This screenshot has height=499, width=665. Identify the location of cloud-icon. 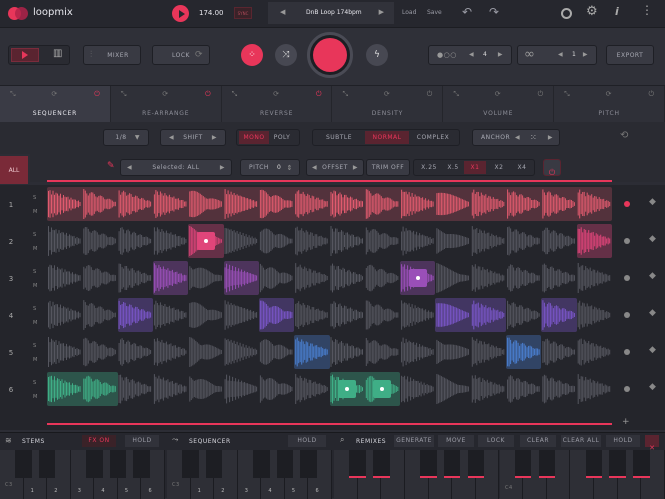
(566, 13).